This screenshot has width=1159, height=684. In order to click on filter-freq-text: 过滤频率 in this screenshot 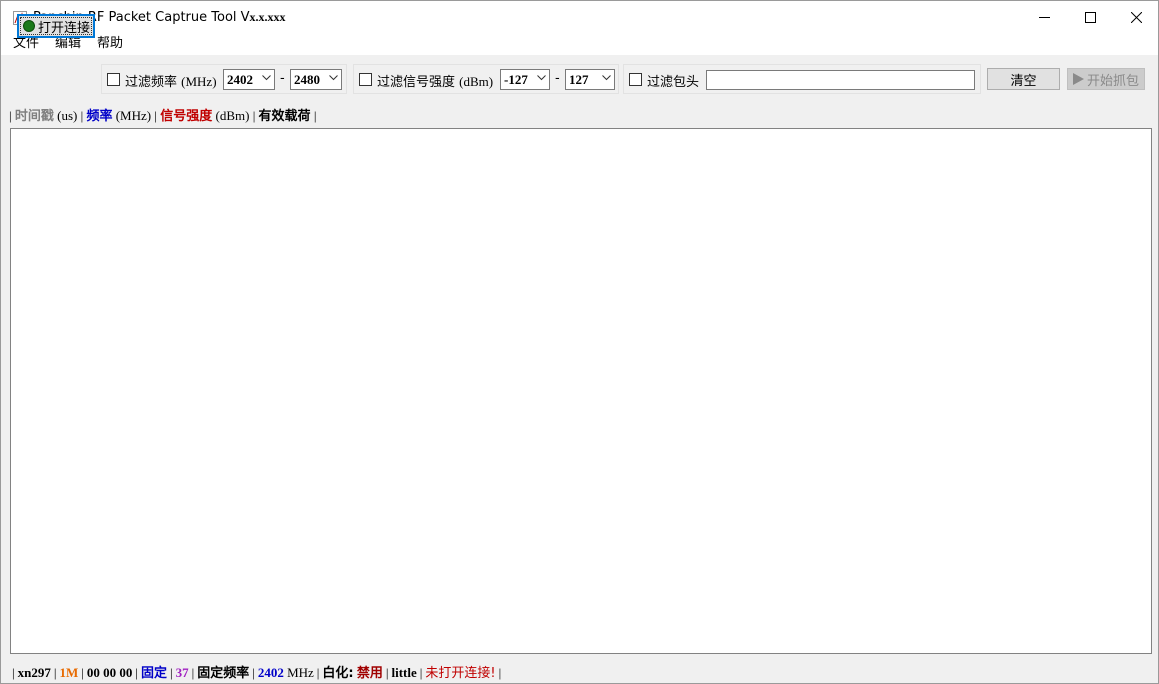, I will do `click(151, 82)`.